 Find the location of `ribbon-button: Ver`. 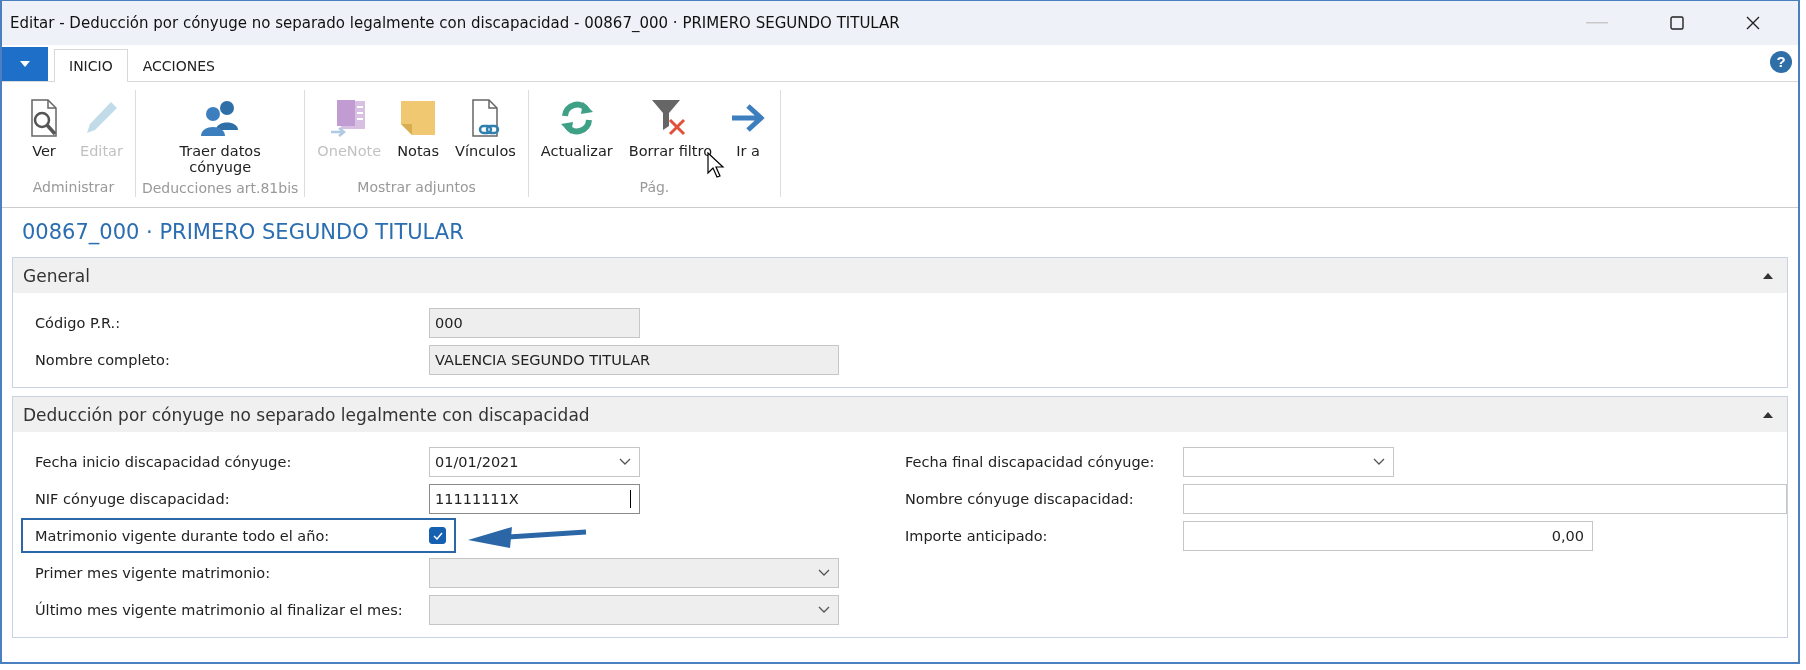

ribbon-button: Ver is located at coordinates (44, 136).